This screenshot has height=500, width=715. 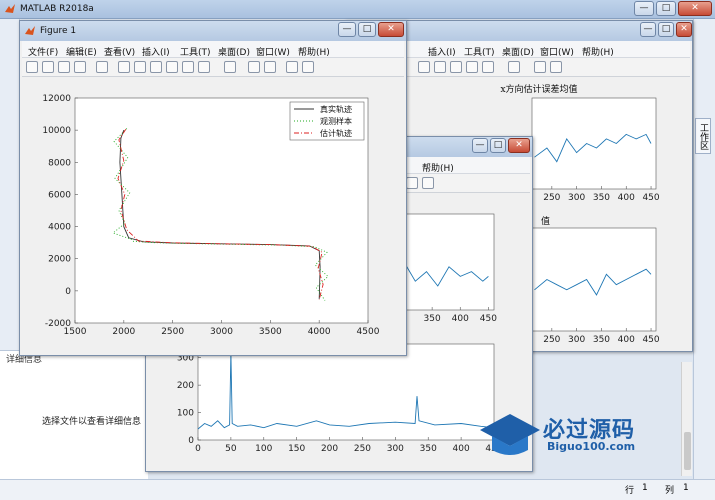 I want to click on pointer-icon, so click(x=102, y=67).